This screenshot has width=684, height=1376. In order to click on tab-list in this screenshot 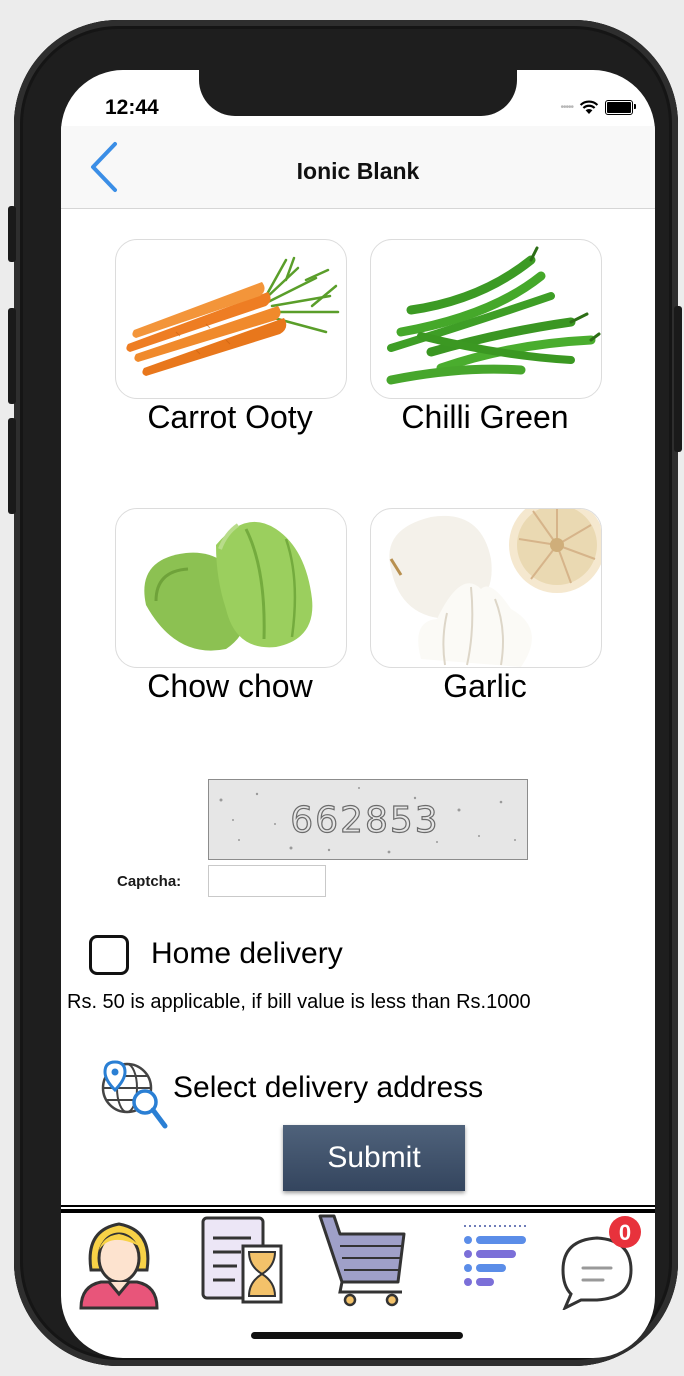, I will do `click(484, 1260)`.